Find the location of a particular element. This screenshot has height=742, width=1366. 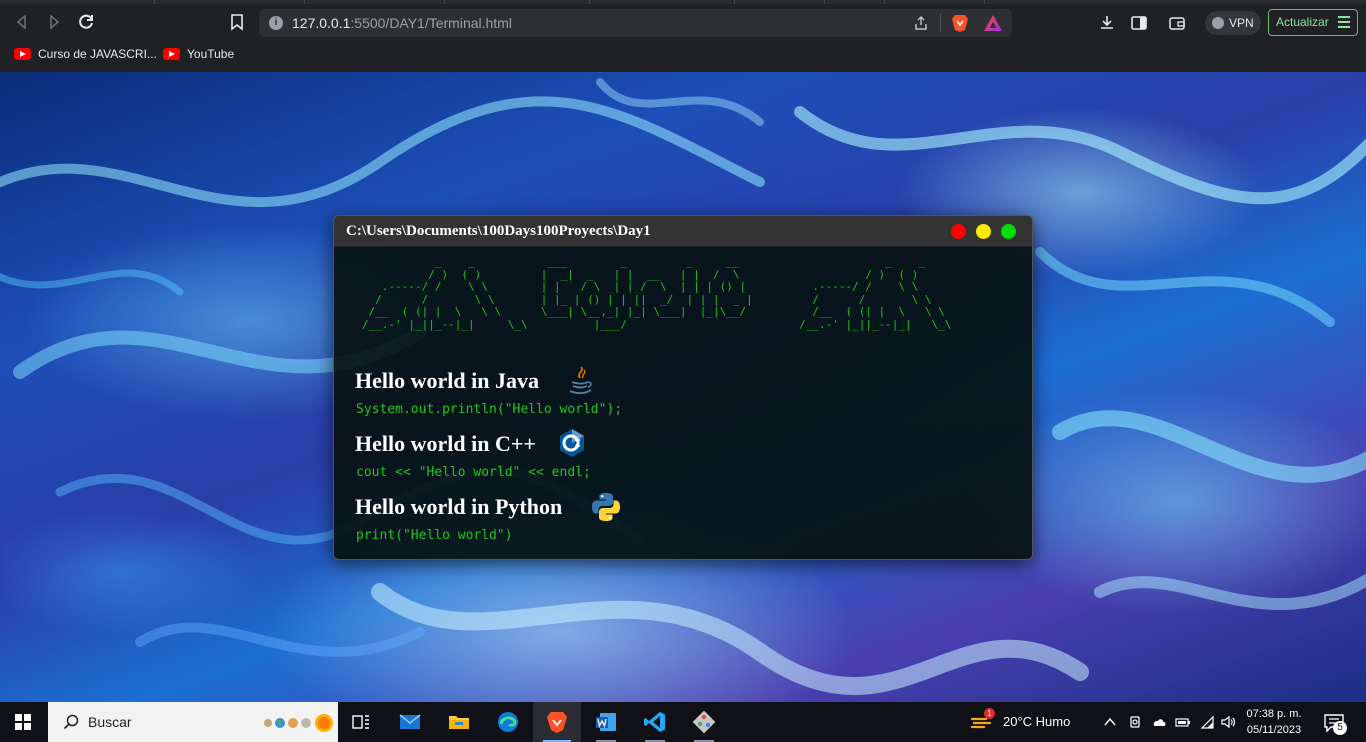

bookmarks-bar: Curso de JAVASCRI... YouTube is located at coordinates (683, 54).